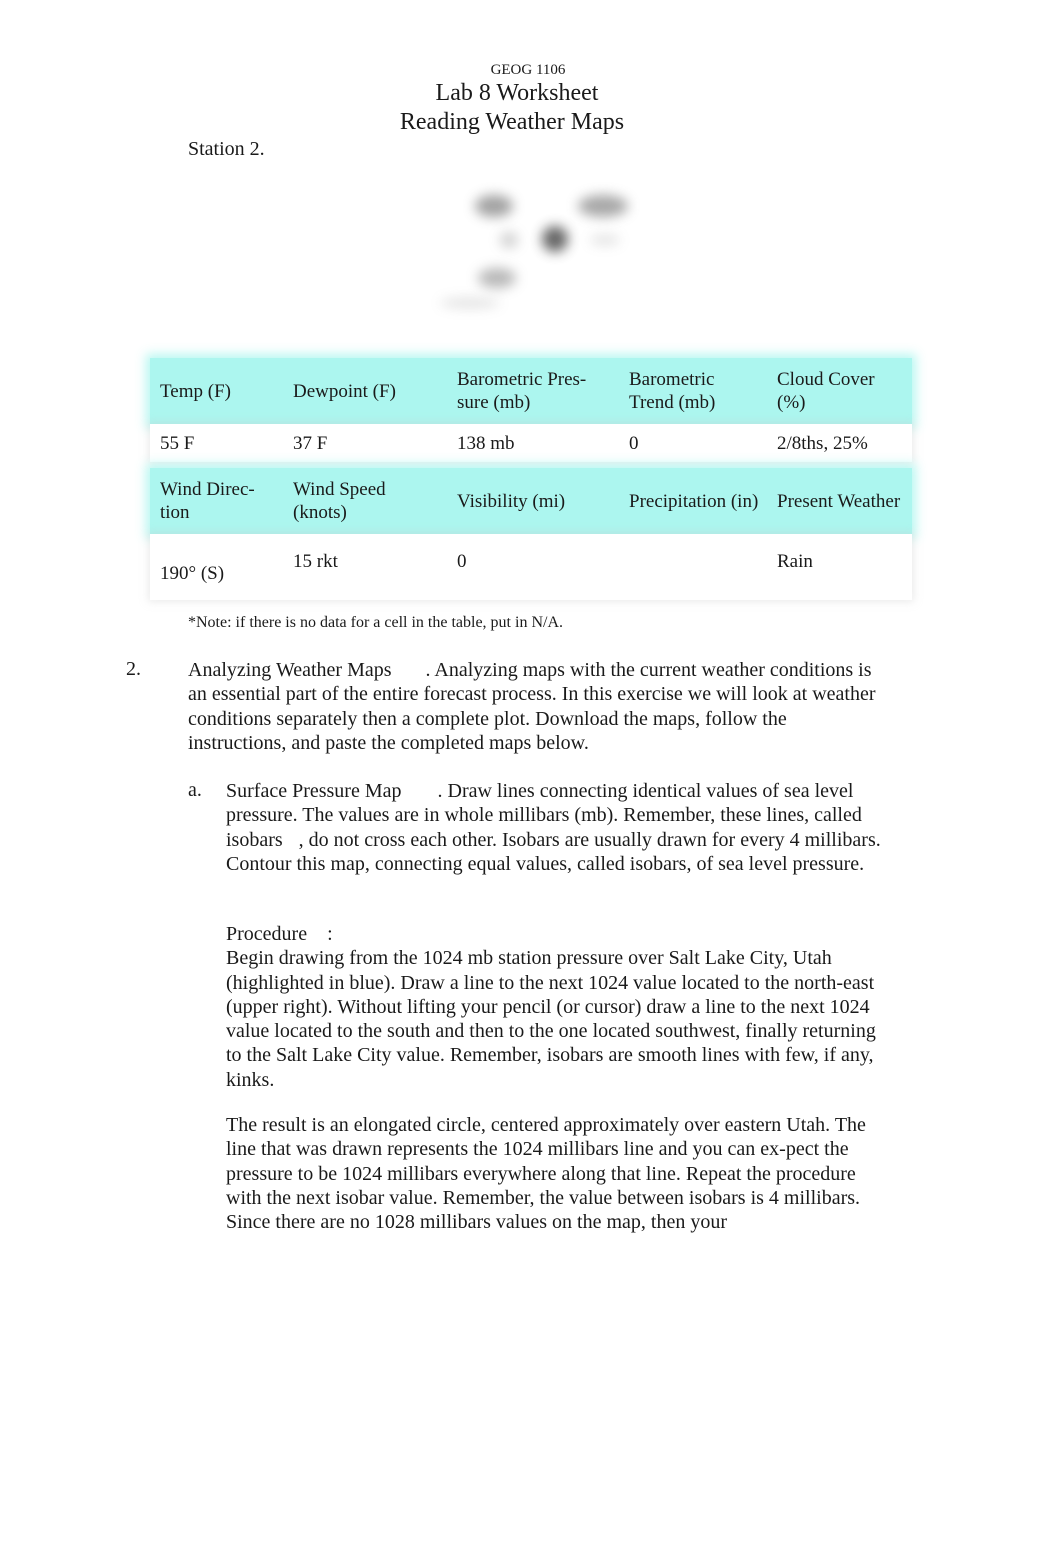 The image size is (1062, 1561). Describe the element at coordinates (556, 934) in the screenshot. I see `procedure-heading: Procedure:` at that location.